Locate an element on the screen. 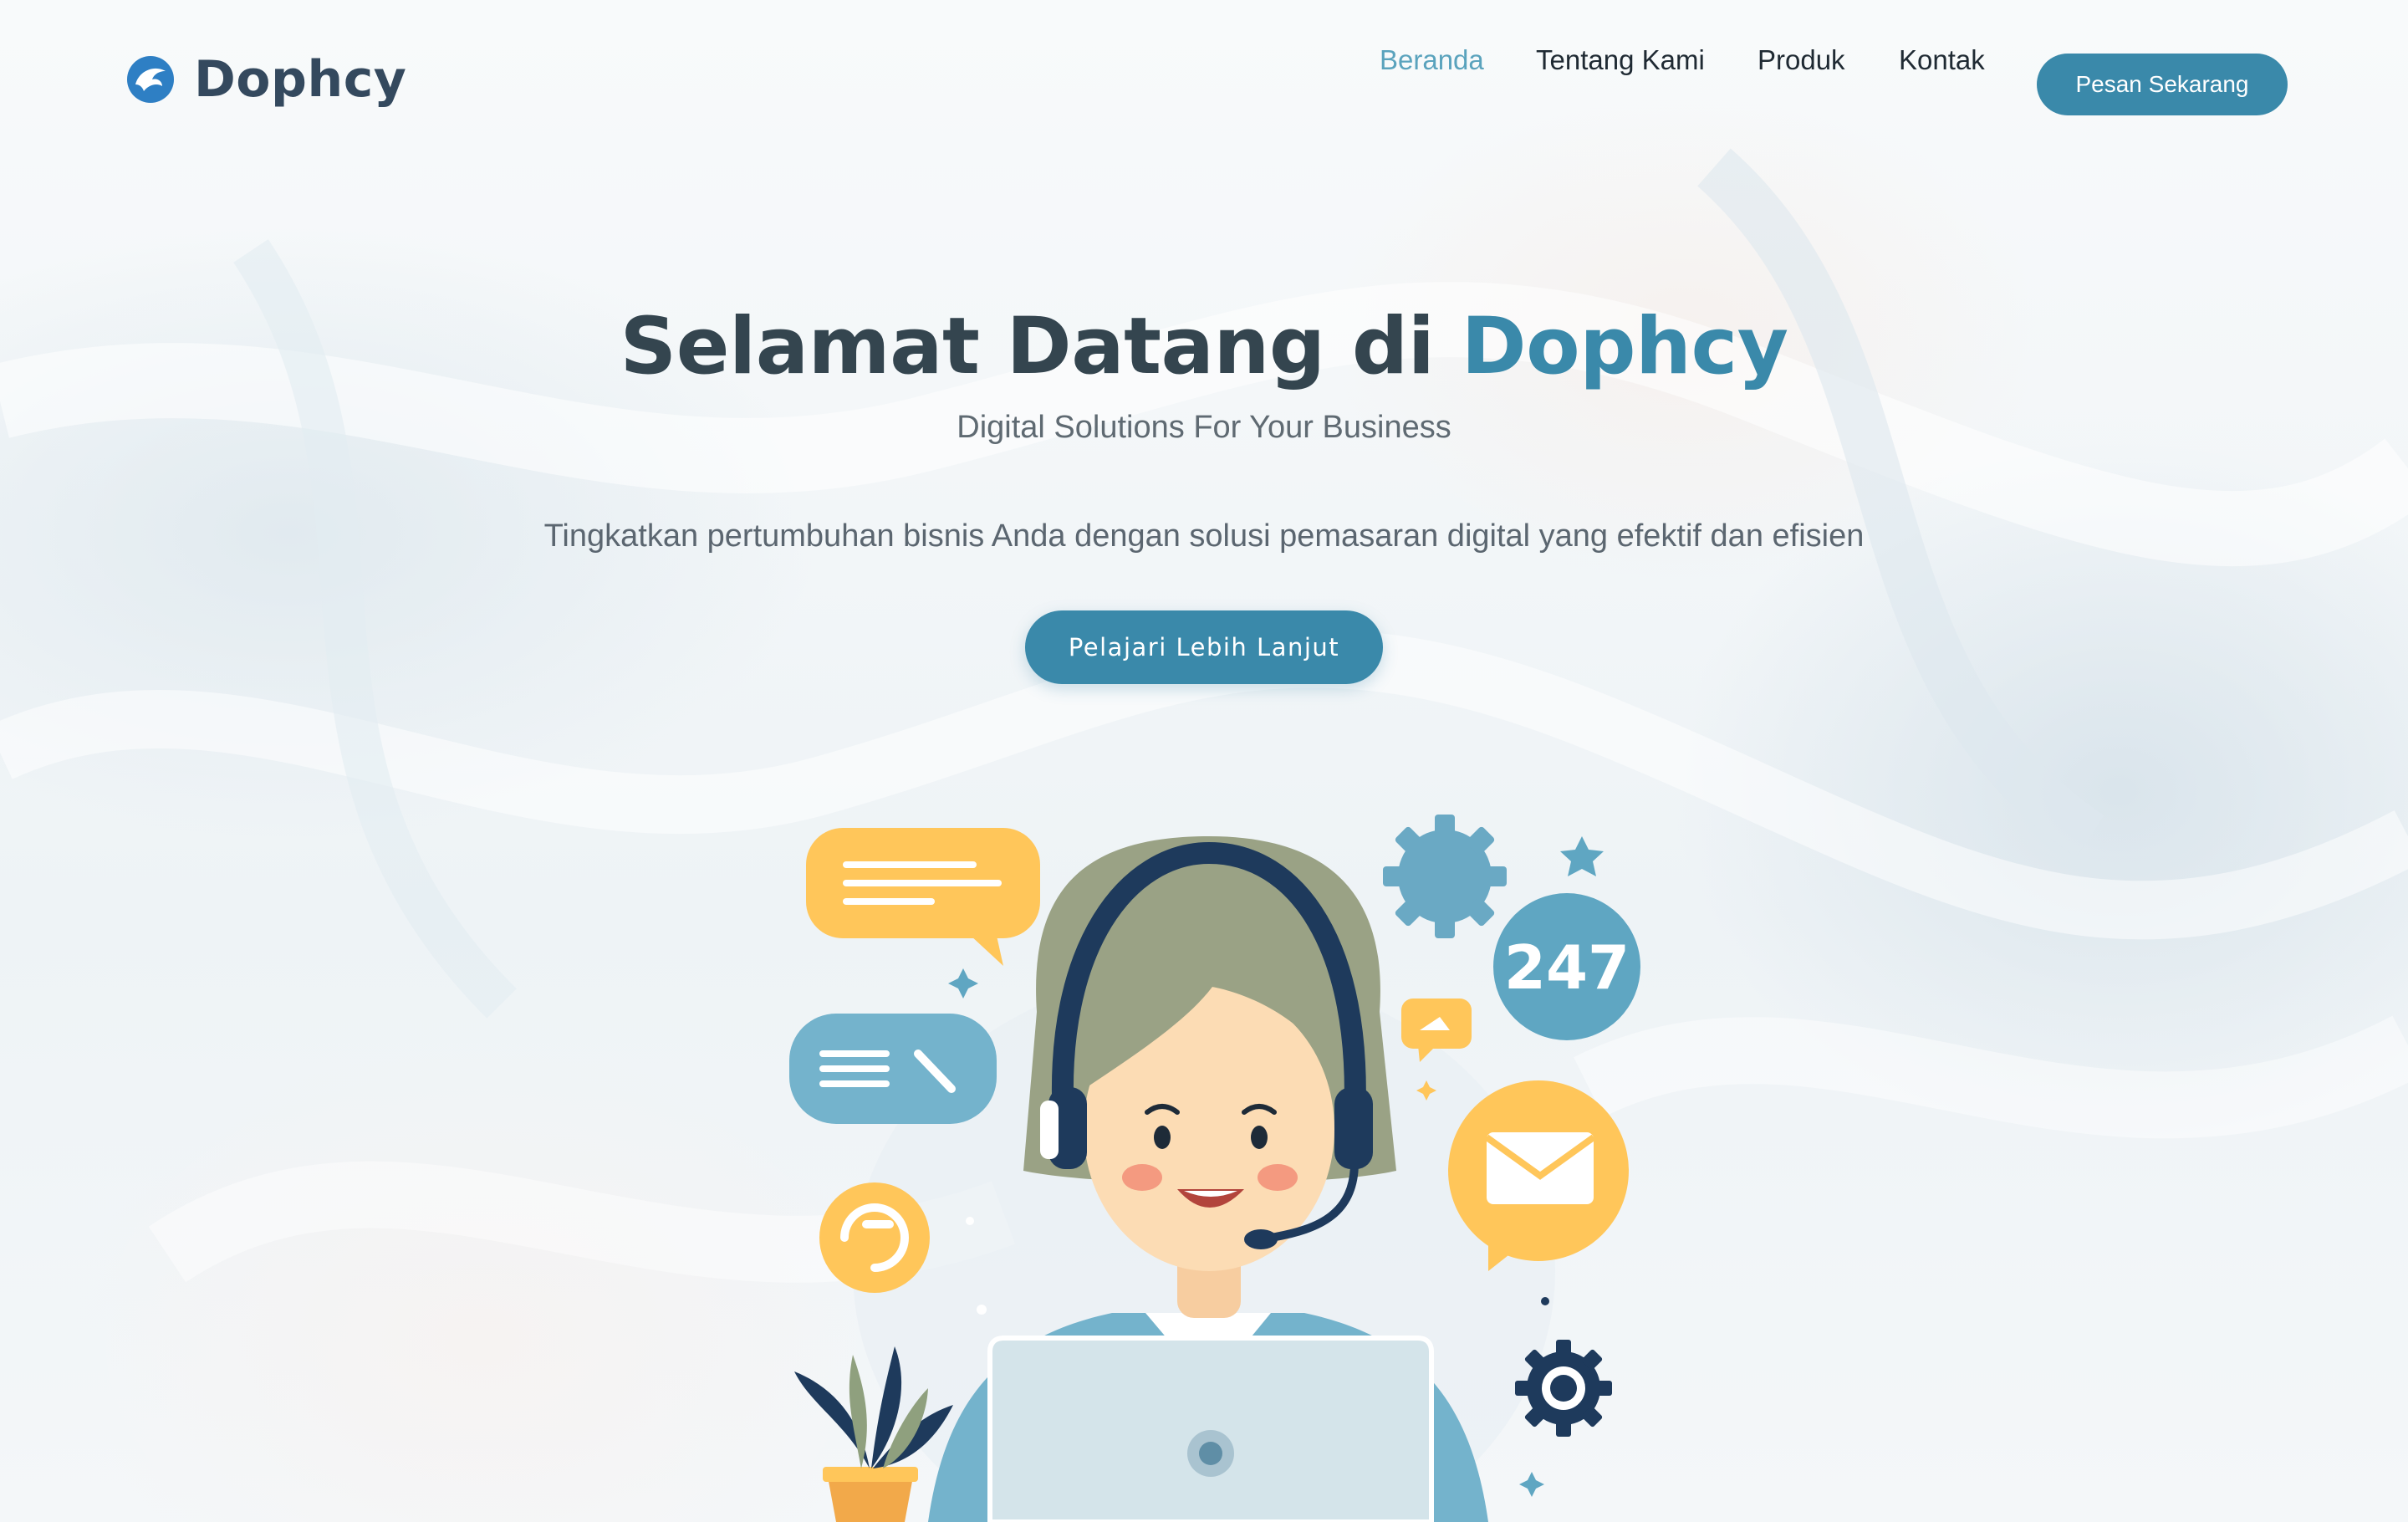 The height and width of the screenshot is (1522, 2408). nav-item-beranda: Beranda is located at coordinates (1432, 60).